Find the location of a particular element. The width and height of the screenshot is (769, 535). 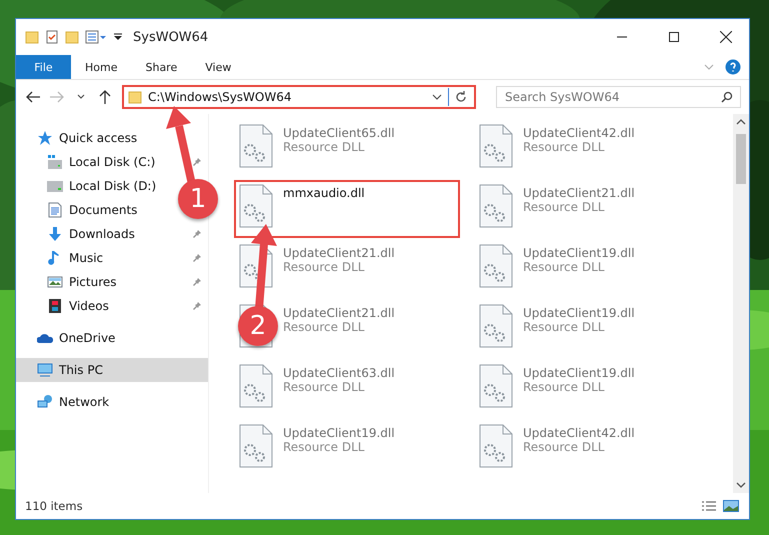

properties-icon is located at coordinates (52, 37).